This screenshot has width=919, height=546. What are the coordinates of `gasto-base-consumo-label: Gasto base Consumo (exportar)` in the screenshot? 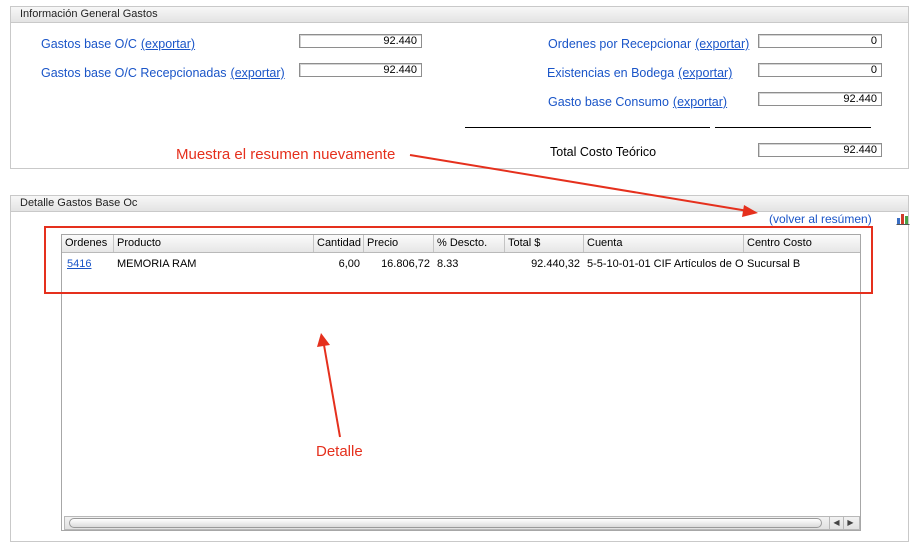 It's located at (638, 102).